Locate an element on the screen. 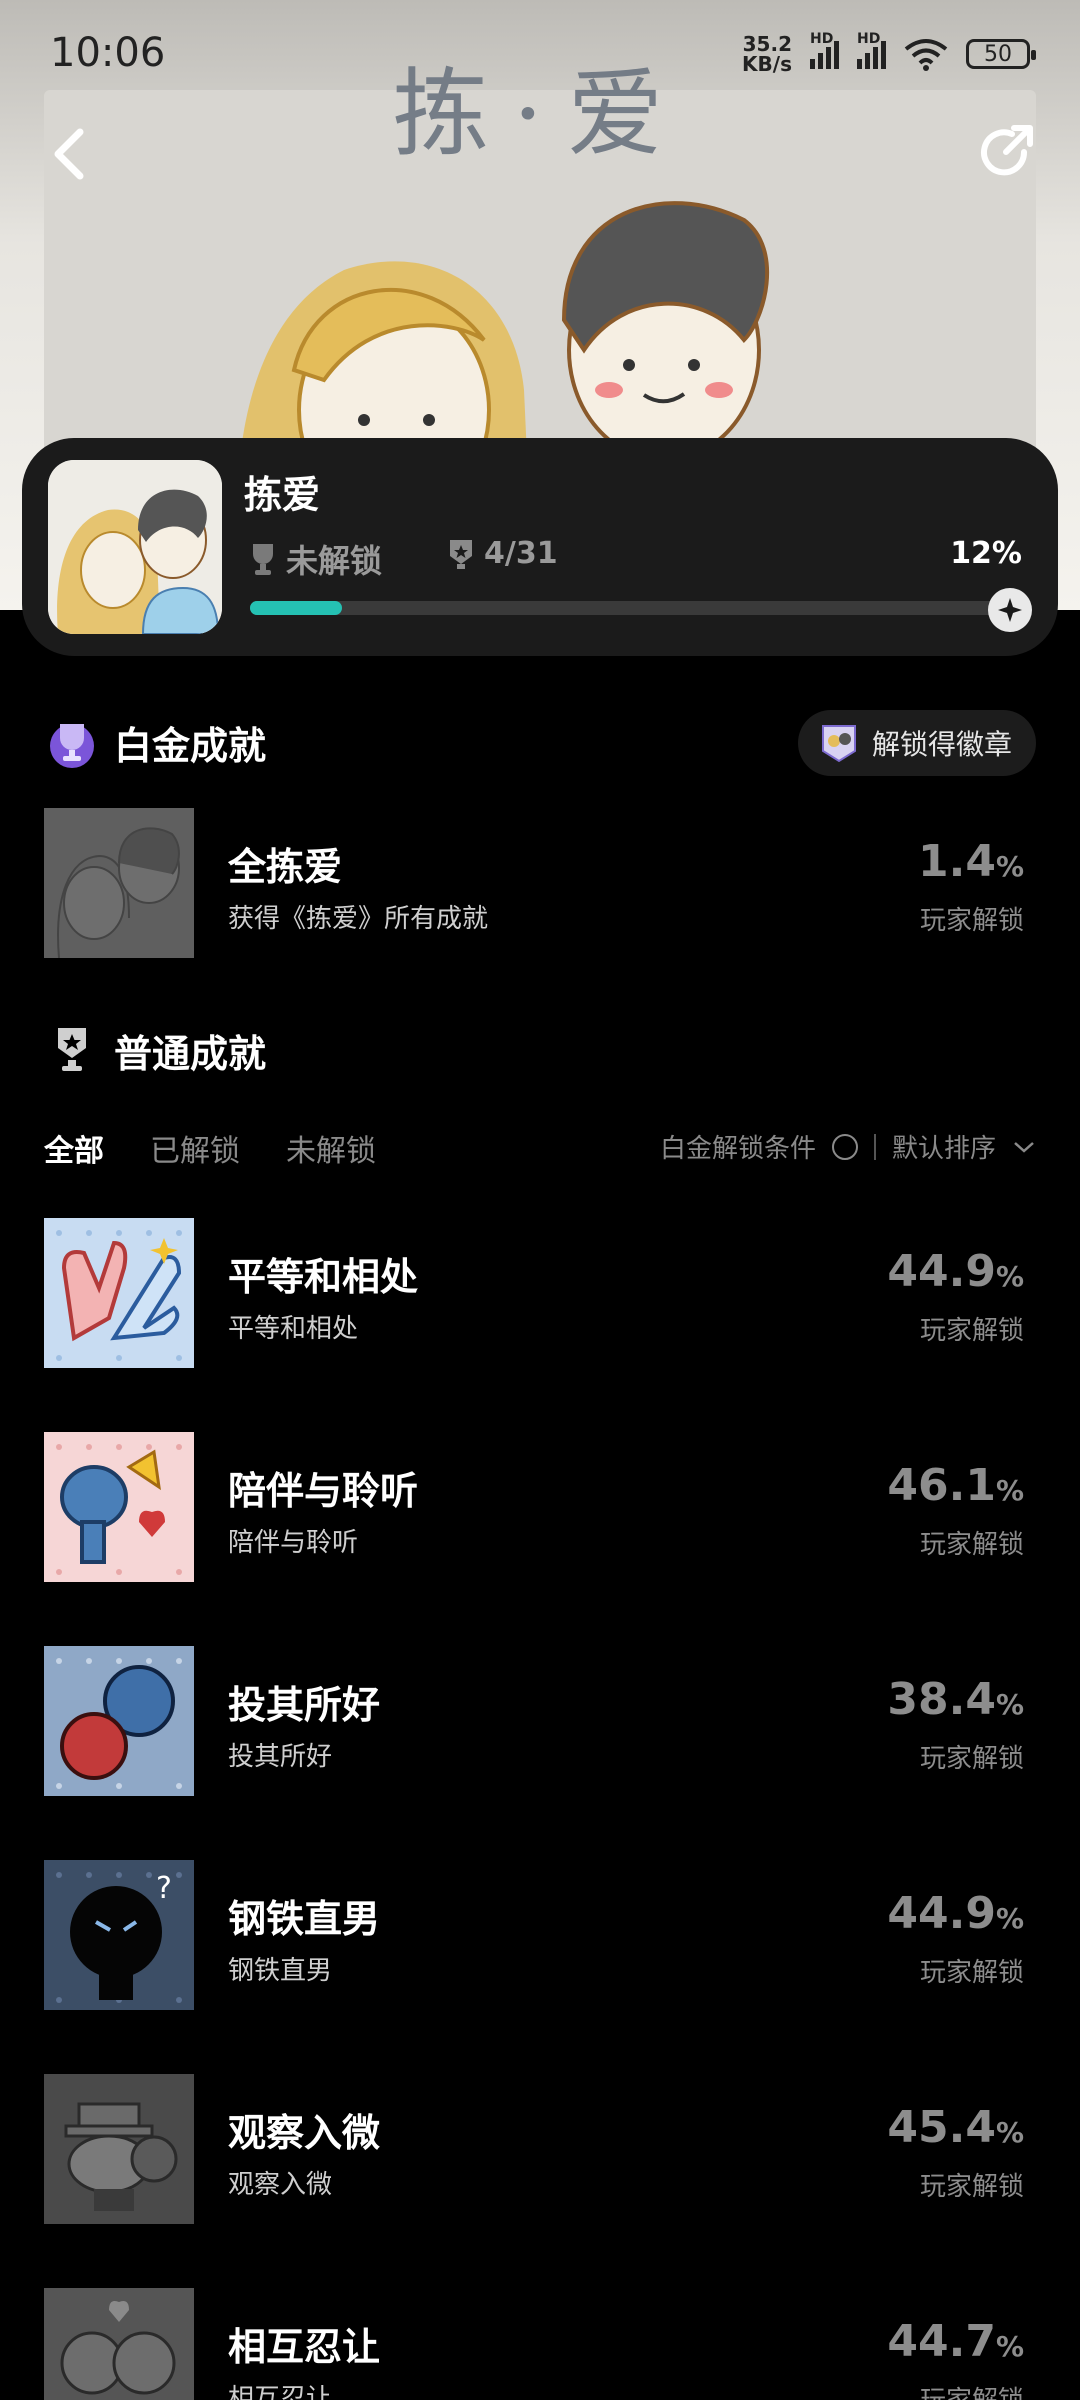 This screenshot has width=1080, height=2400. achievement-name: 陪伴与聆听 is located at coordinates (323, 1491).